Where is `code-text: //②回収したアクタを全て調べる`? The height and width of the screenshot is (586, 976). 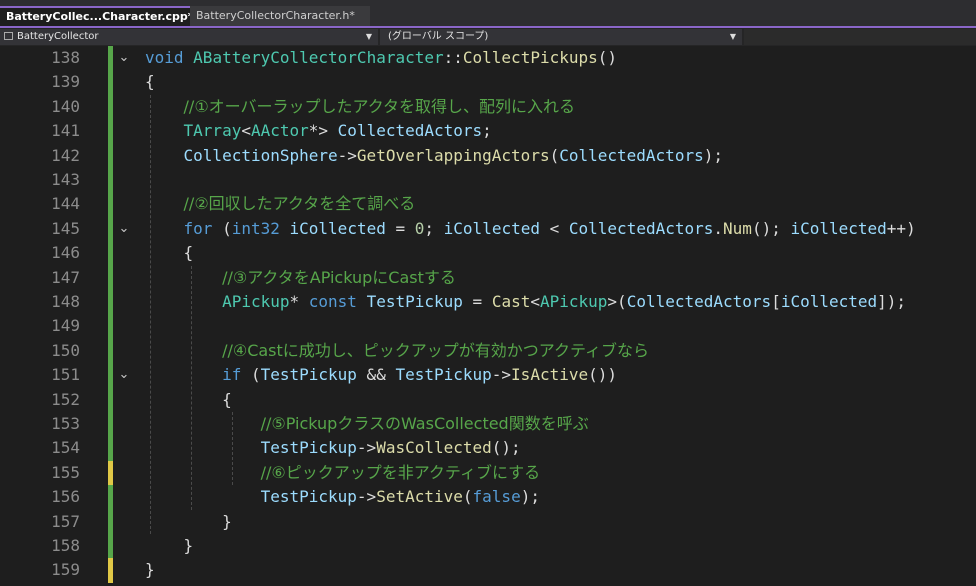
code-text: //②回収したアクタを全て調べる is located at coordinates (280, 204).